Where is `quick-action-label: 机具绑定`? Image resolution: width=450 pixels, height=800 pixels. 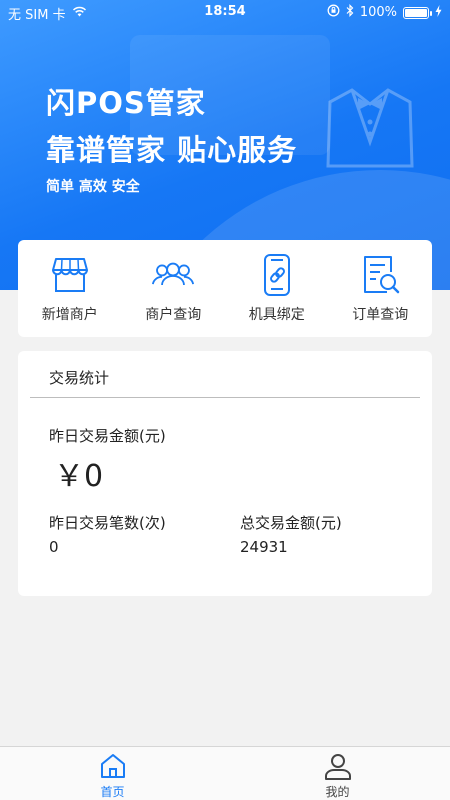 quick-action-label: 机具绑定 is located at coordinates (276, 314).